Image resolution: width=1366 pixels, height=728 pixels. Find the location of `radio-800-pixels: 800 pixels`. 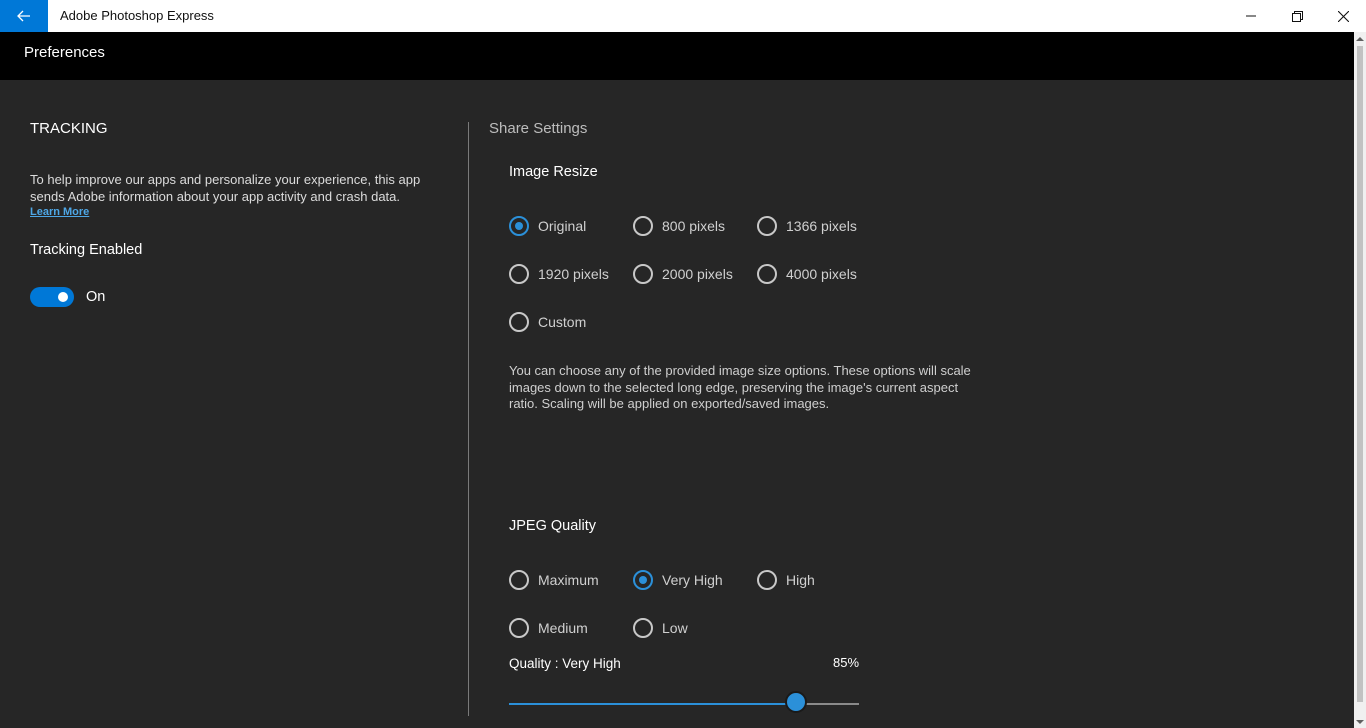

radio-800-pixels: 800 pixels is located at coordinates (679, 226).